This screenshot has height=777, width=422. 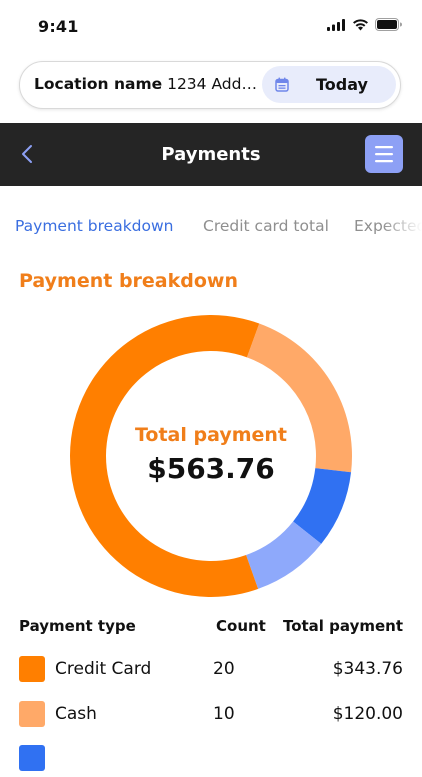 I want to click on donut-slice, so click(x=299, y=398).